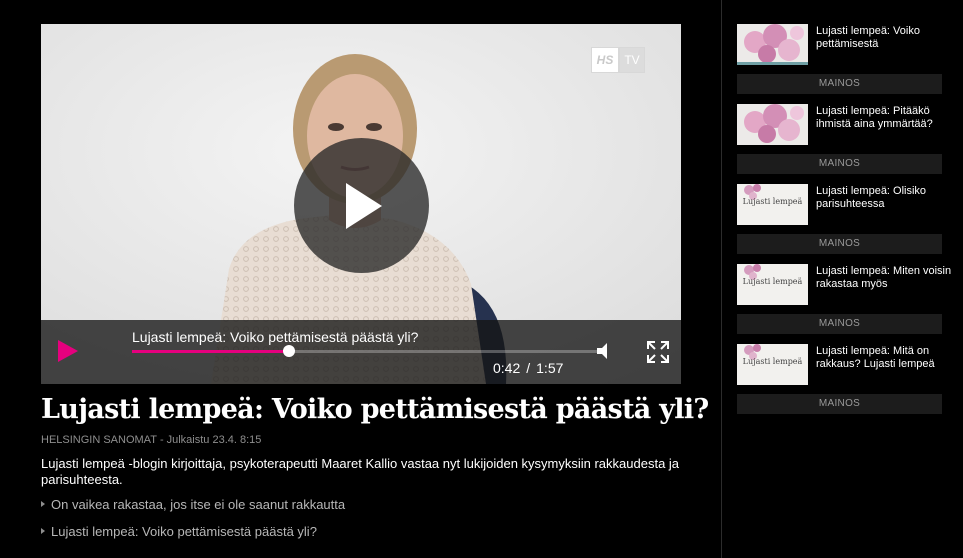  I want to click on playlist-item-label: Lujasti lempeä: Olisiko parisuhteessa, so click(886, 198).